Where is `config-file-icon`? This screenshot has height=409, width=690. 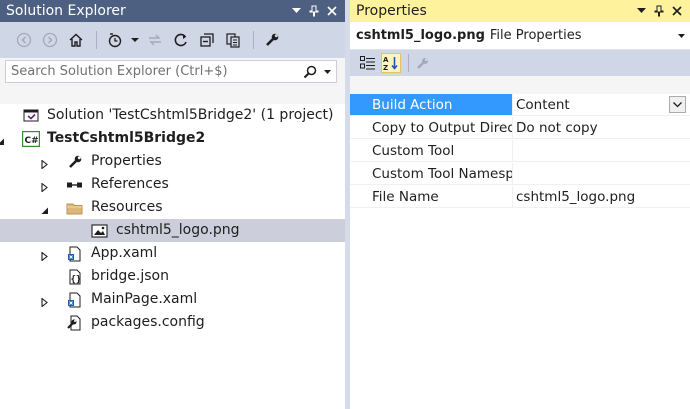 config-file-icon is located at coordinates (75, 322).